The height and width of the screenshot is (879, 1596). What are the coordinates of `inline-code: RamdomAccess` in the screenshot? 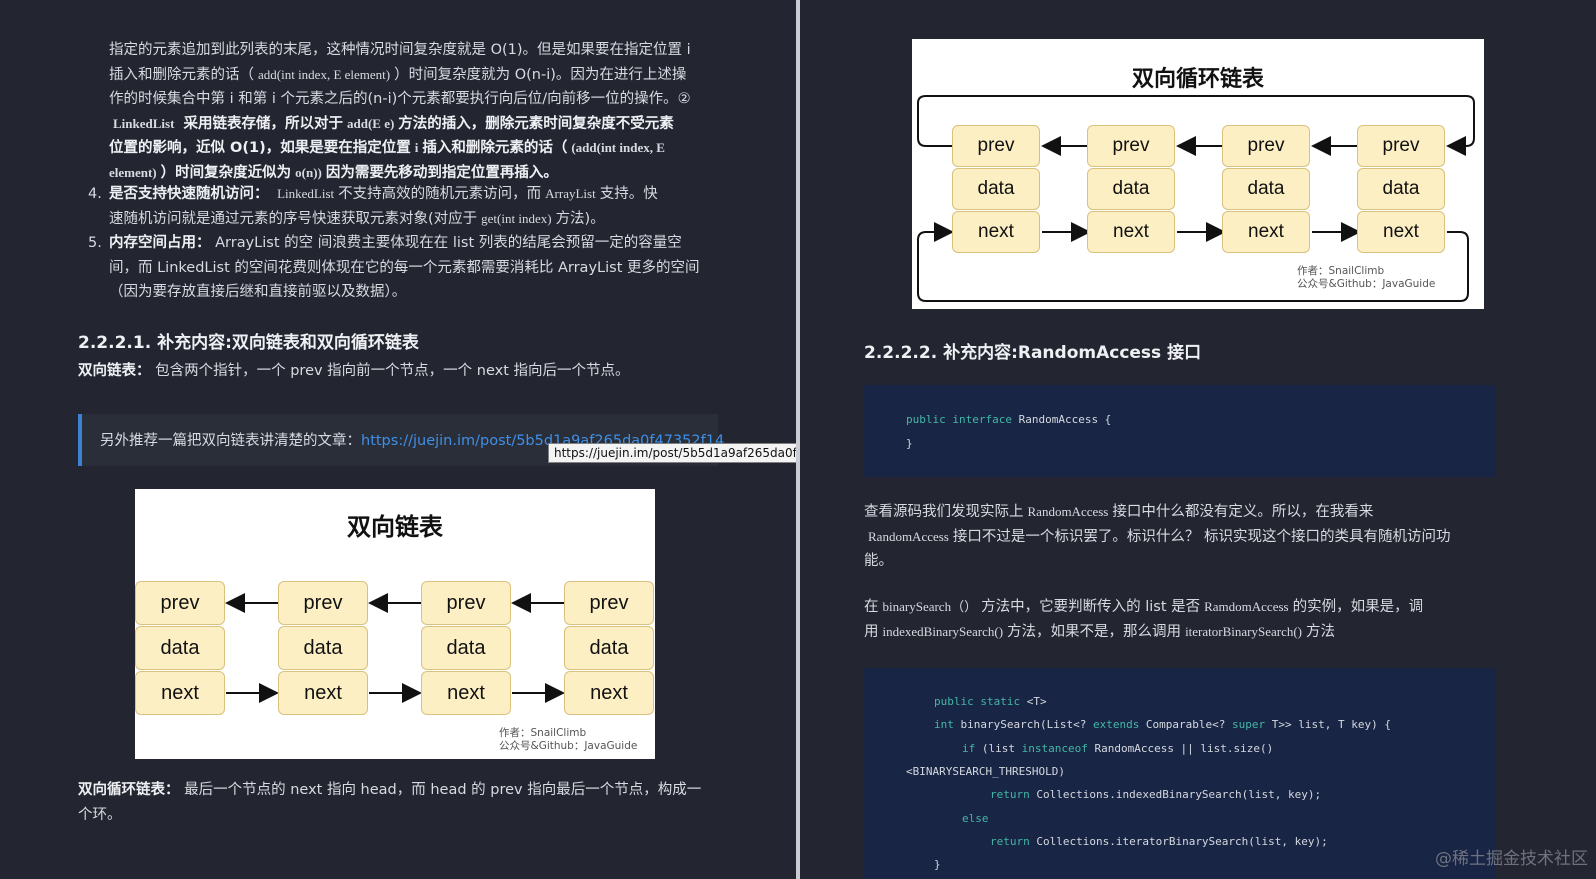 It's located at (1246, 606).